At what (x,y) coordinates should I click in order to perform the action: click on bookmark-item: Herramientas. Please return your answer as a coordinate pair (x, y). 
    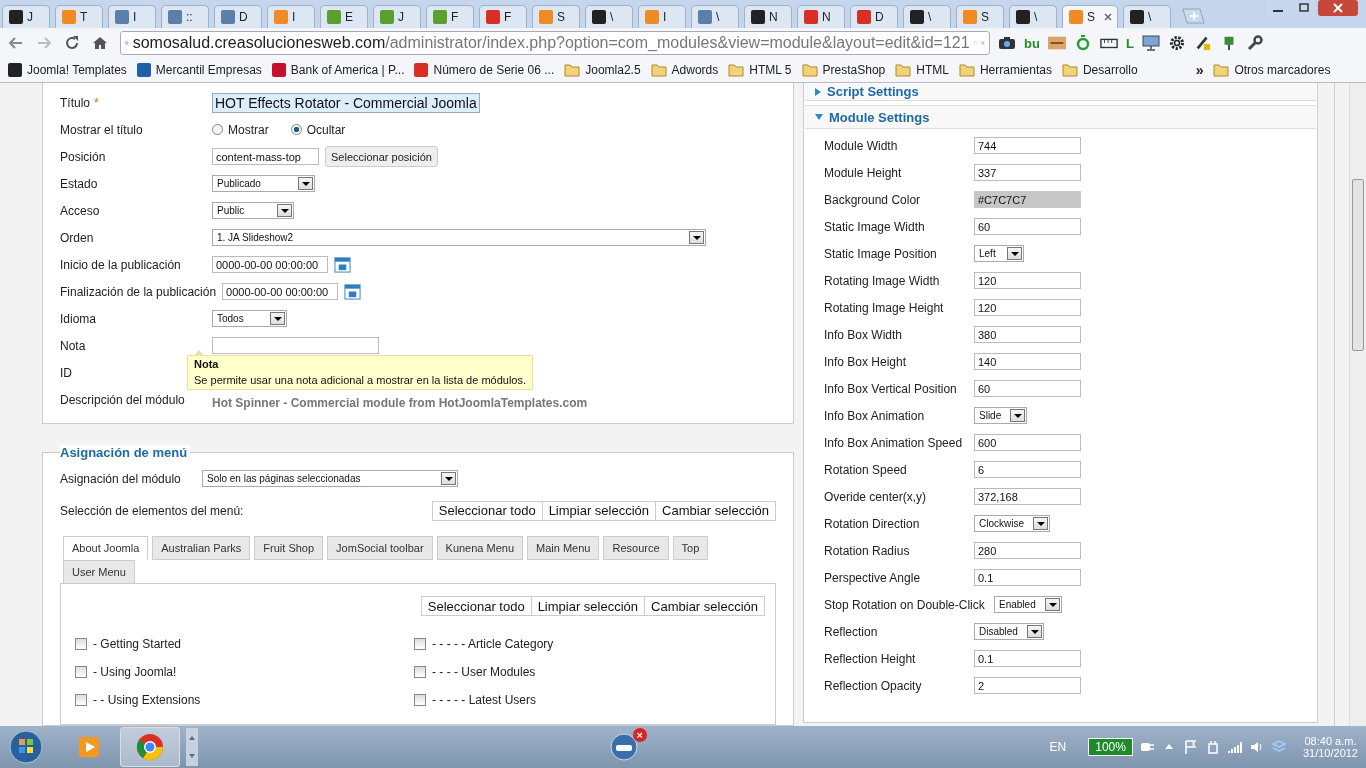
    Looking at the image, I should click on (1005, 70).